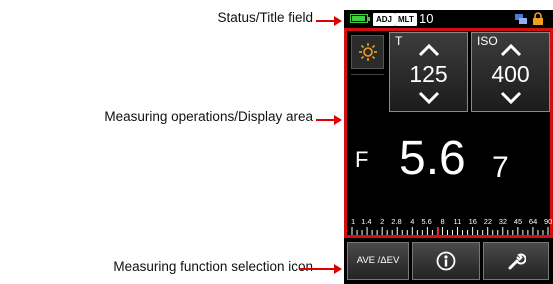 The image size is (553, 284). Describe the element at coordinates (472, 221) in the screenshot. I see `scale-label: 16` at that location.